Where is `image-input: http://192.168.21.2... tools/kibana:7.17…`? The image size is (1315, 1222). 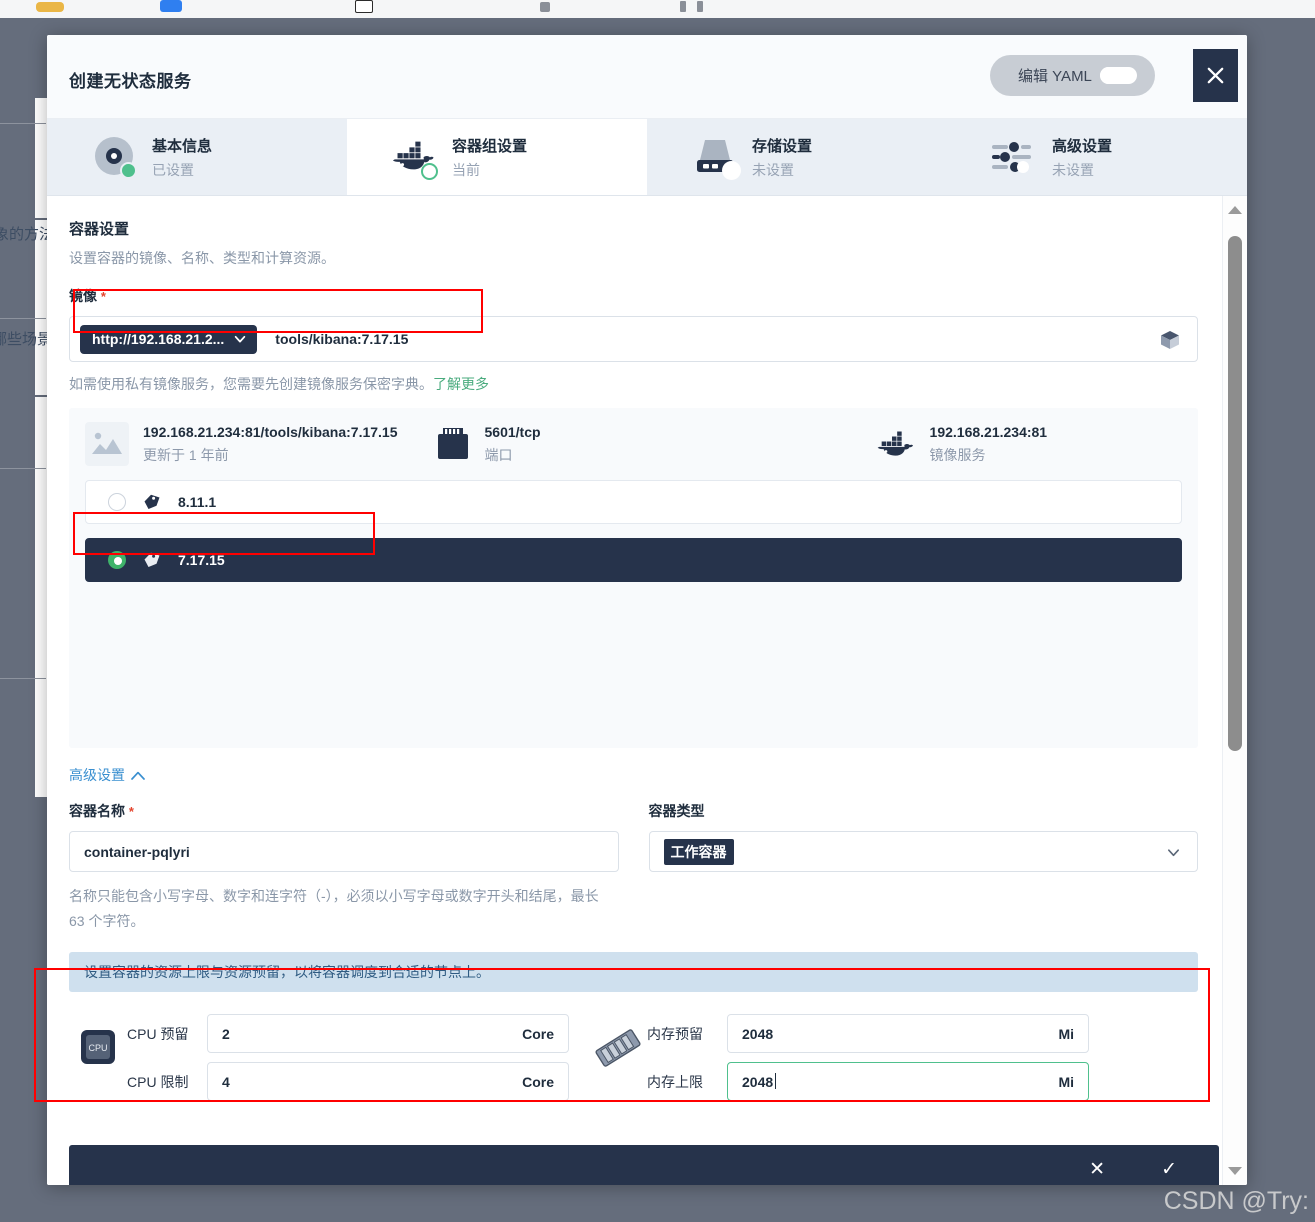 image-input: http://192.168.21.2... tools/kibana:7.17… is located at coordinates (633, 339).